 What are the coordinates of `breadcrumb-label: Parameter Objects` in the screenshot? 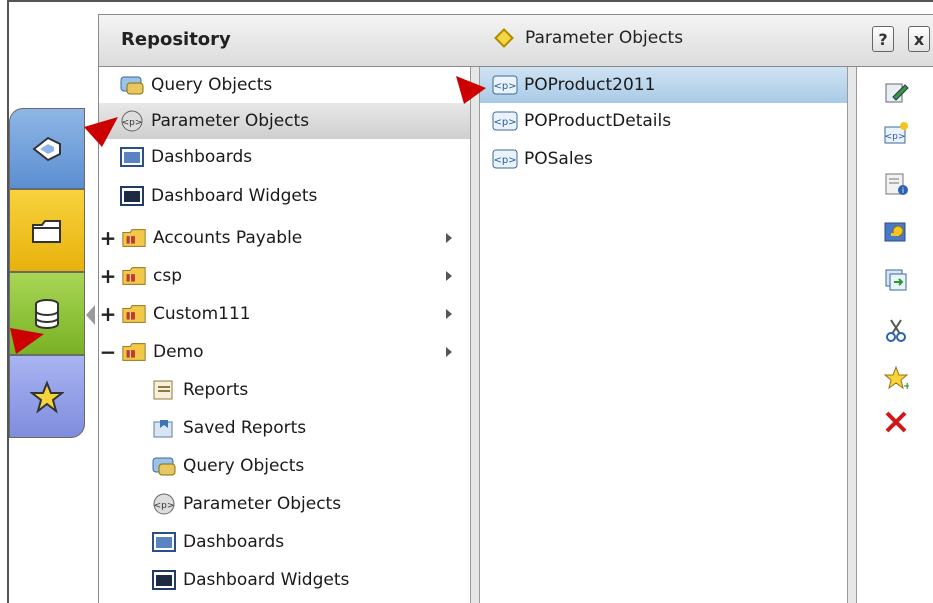 It's located at (604, 38).